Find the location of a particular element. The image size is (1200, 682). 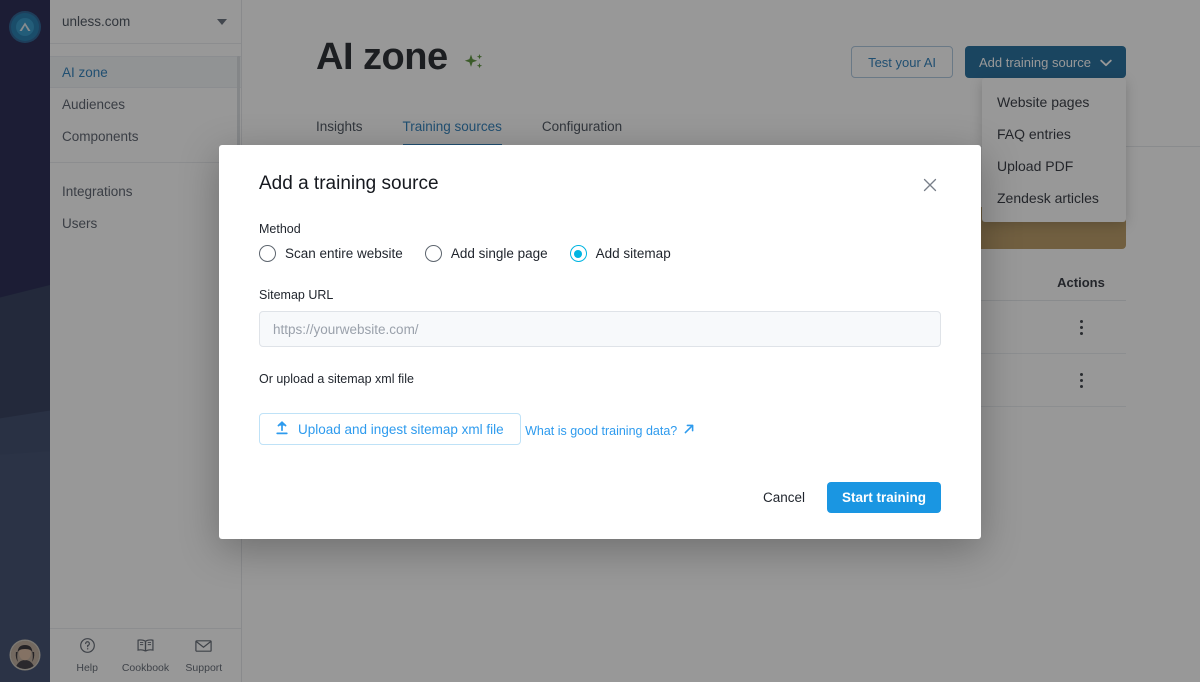

radio-label: Add sitemap is located at coordinates (633, 253).